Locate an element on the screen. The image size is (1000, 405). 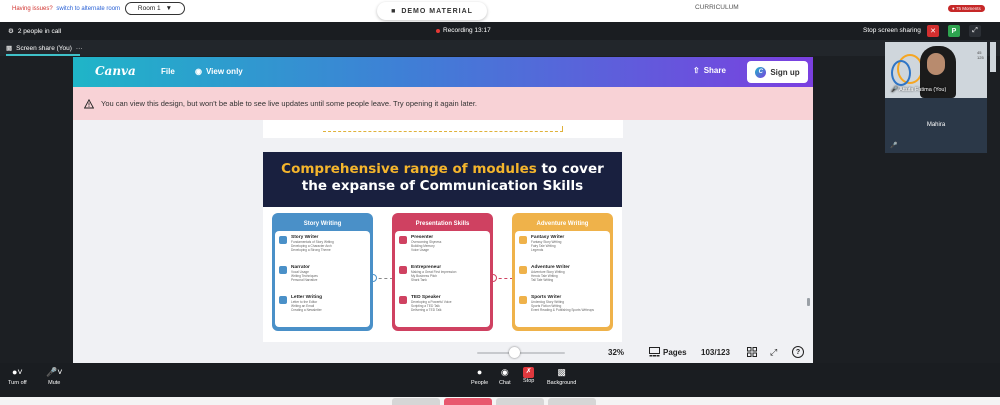
pages-icon is located at coordinates (654, 352).